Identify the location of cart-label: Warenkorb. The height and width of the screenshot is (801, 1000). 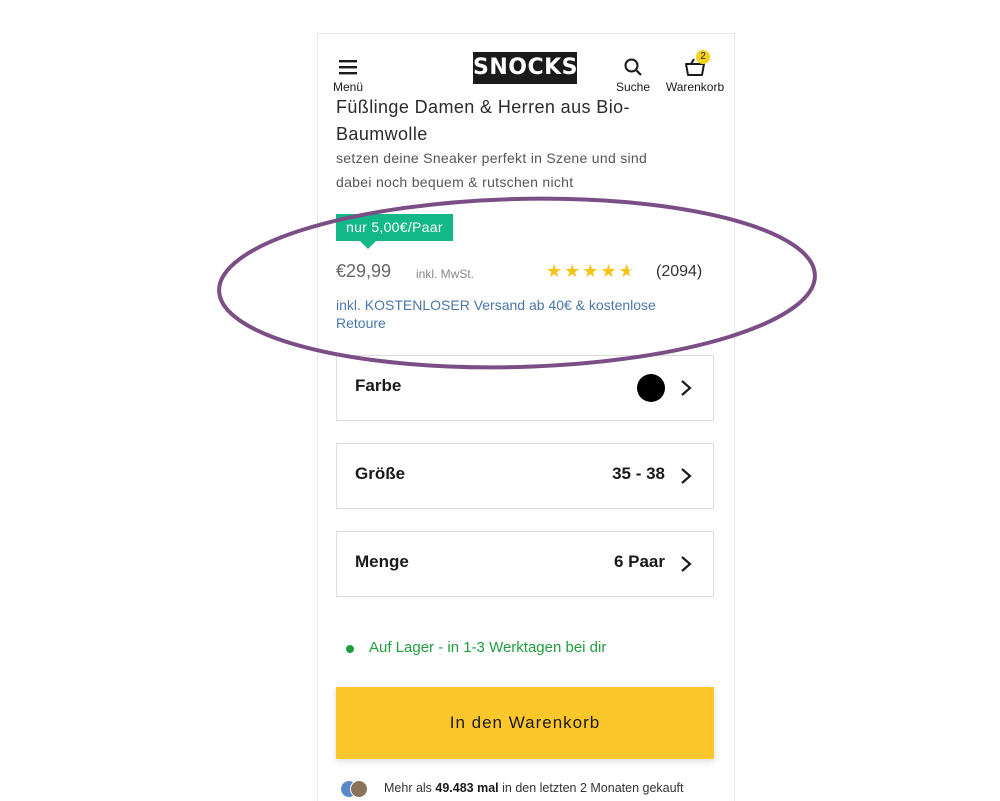
(695, 87).